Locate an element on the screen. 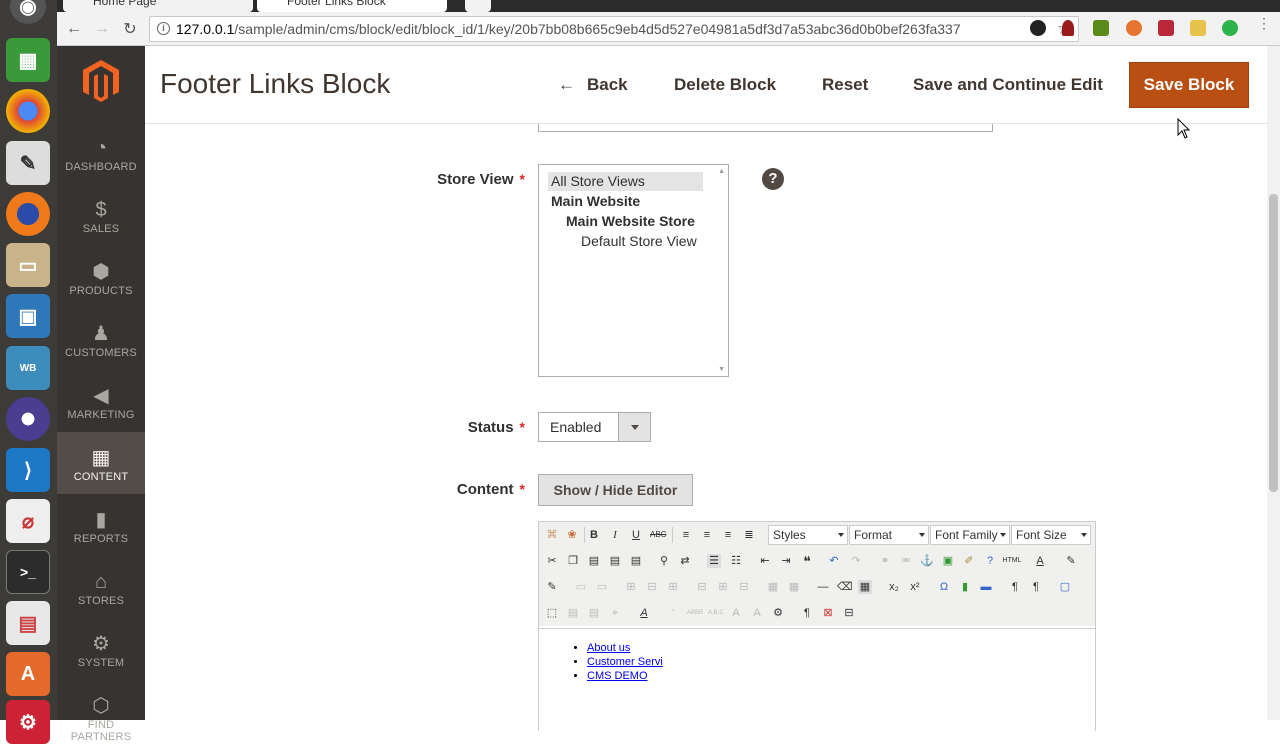 The width and height of the screenshot is (1280, 744). save-and-continue-button: Save and Continue Edit is located at coordinates (1008, 85).